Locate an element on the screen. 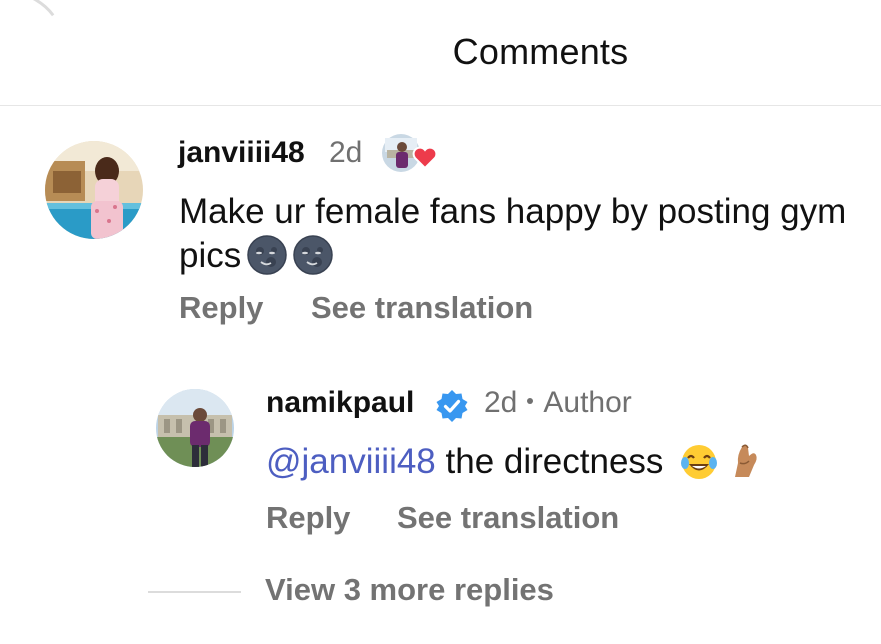 This screenshot has width=881, height=644. see-translation-button: See translation is located at coordinates (422, 308).